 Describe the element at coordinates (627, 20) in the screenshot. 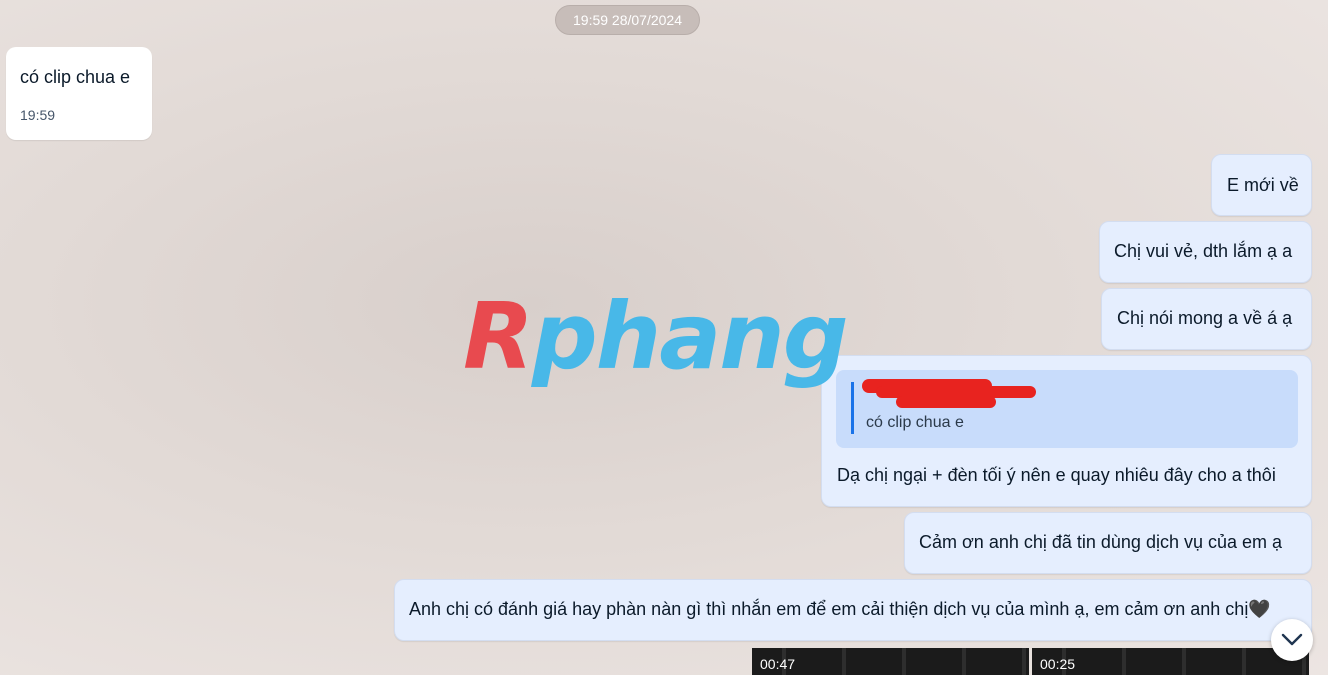

I see `date-separator: 19:59 28/07/2024` at that location.